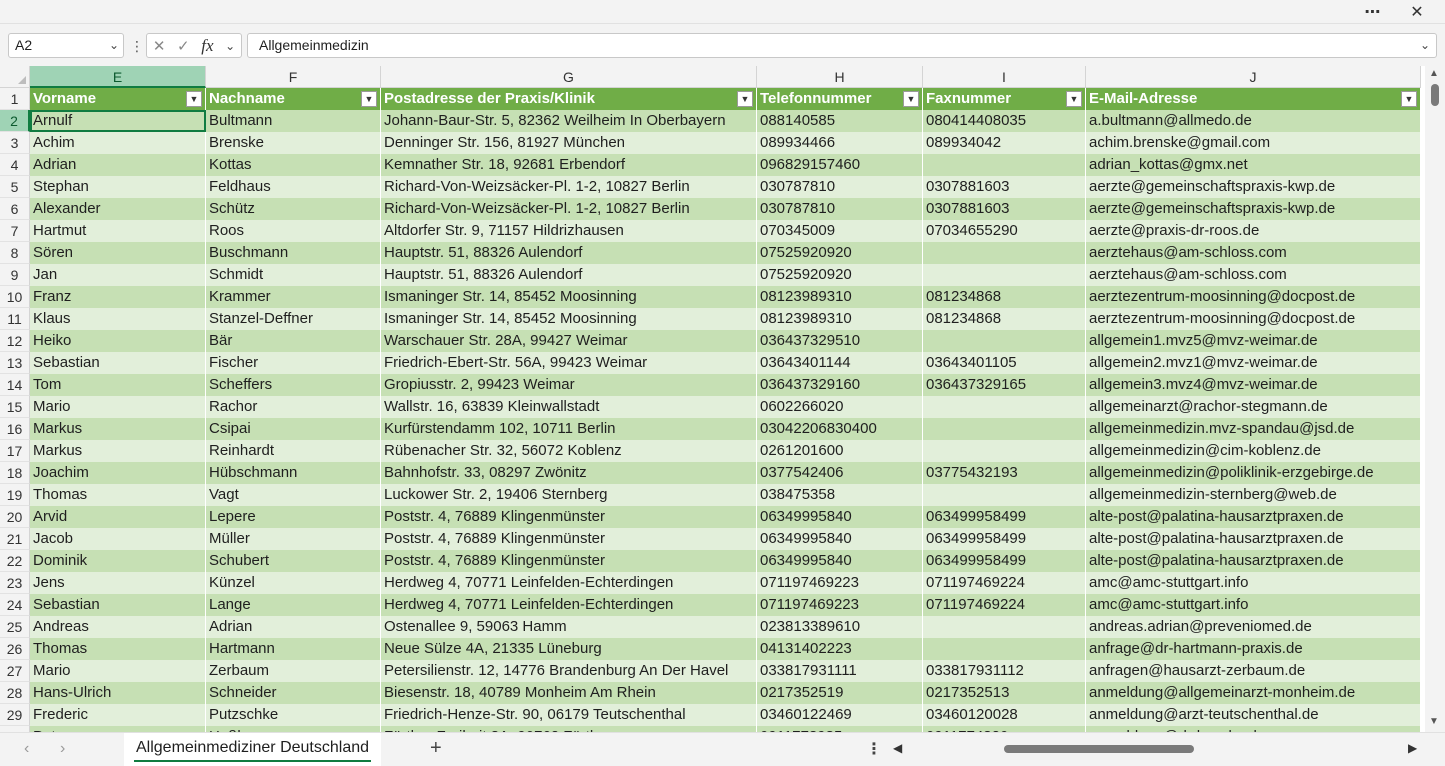 This screenshot has width=1445, height=766. What do you see at coordinates (118, 143) in the screenshot?
I see `table-cell: Achim` at bounding box center [118, 143].